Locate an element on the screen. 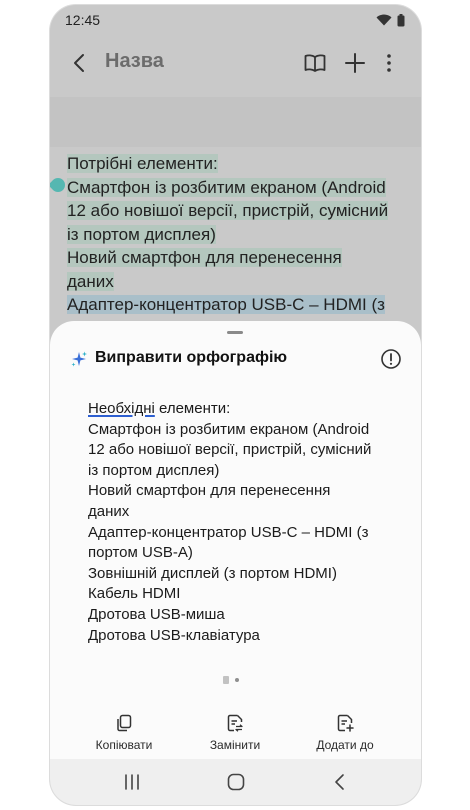 This screenshot has height=810, width=470. corrected-line: Новий смартфон для перенесення is located at coordinates (209, 491).